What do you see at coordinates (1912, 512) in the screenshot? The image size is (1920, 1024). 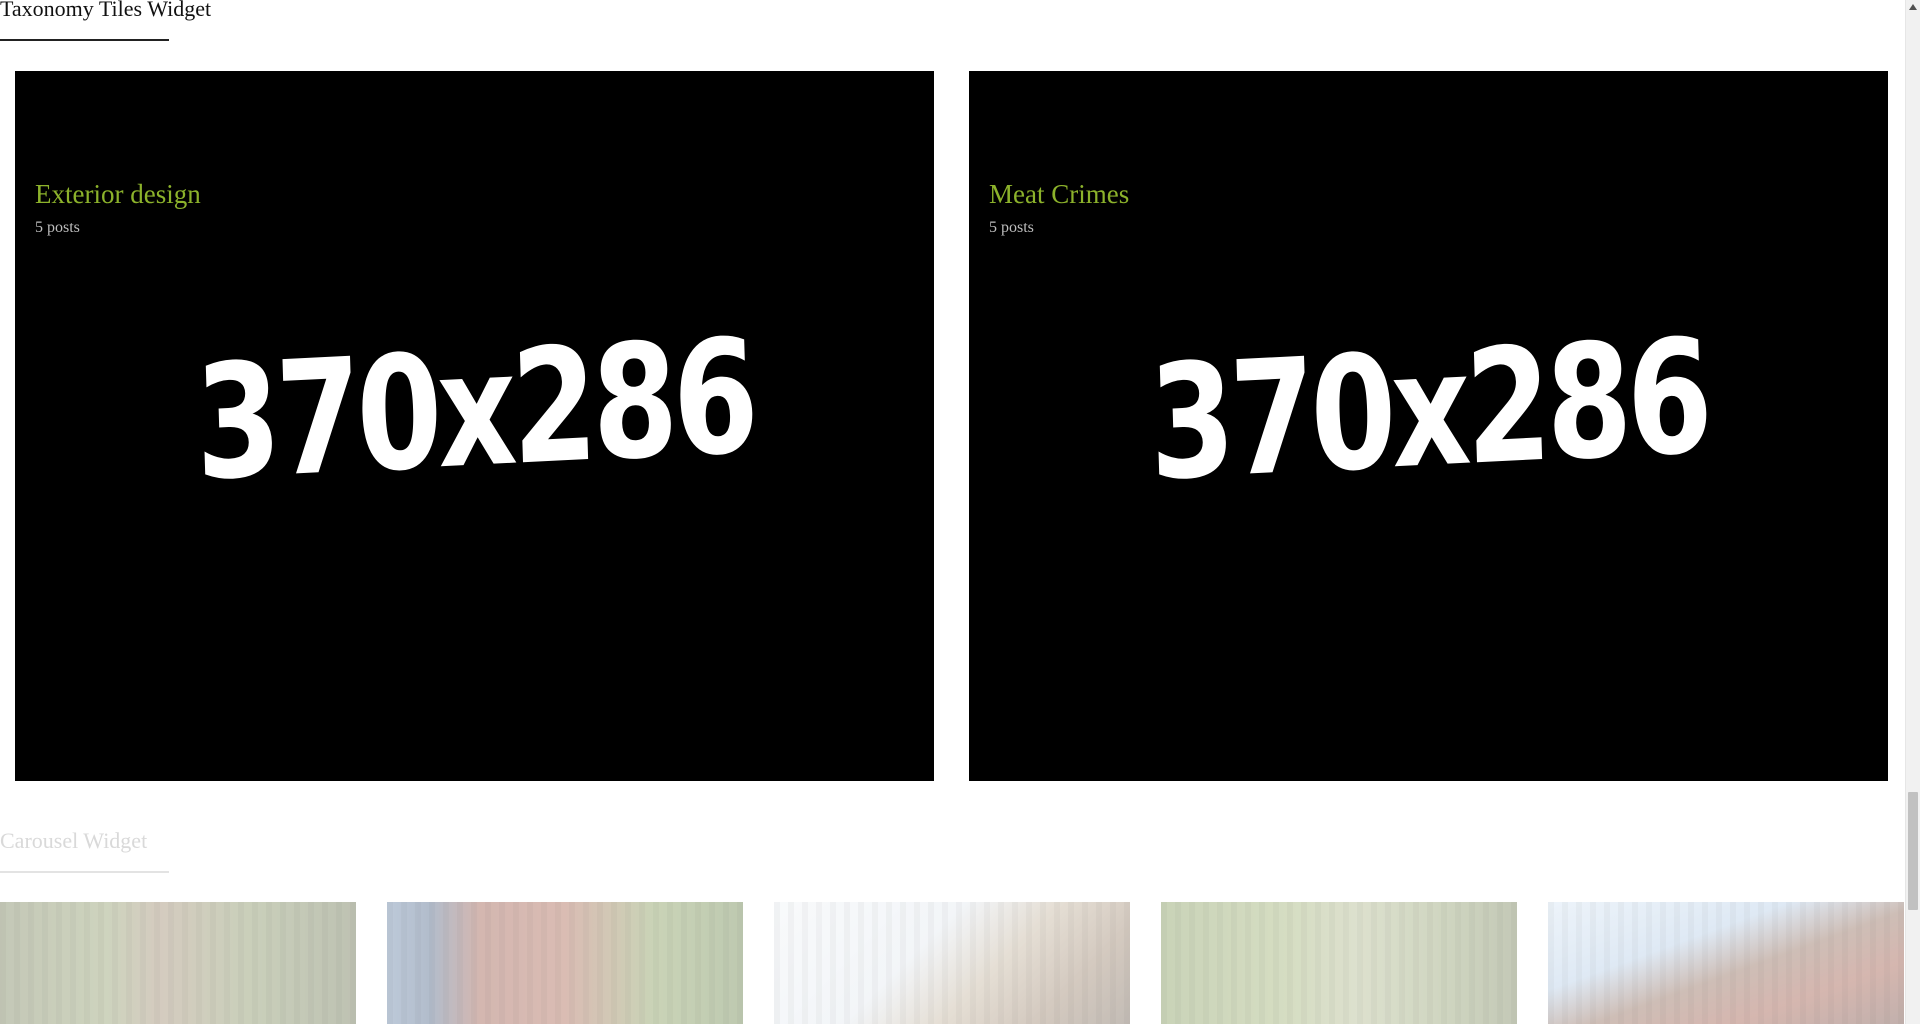 I see `vertical-scrollbar` at bounding box center [1912, 512].